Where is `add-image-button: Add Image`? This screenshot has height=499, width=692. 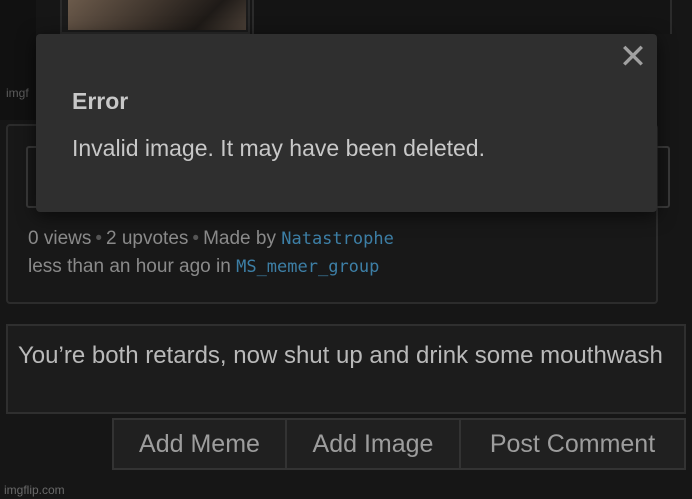
add-image-button: Add Image is located at coordinates (374, 444).